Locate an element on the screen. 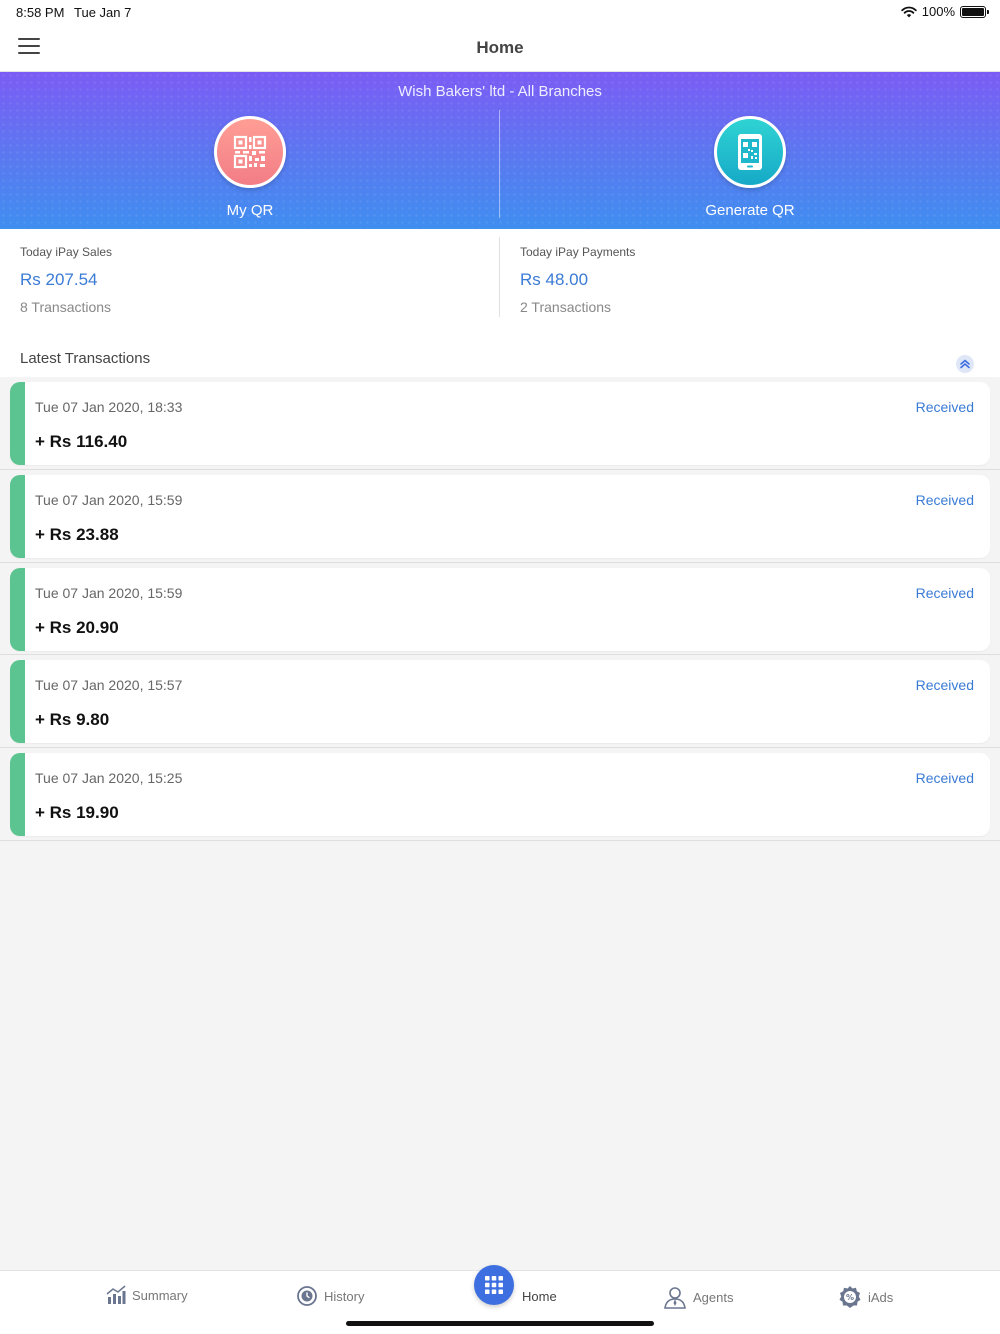  qr-code-icon is located at coordinates (250, 152).